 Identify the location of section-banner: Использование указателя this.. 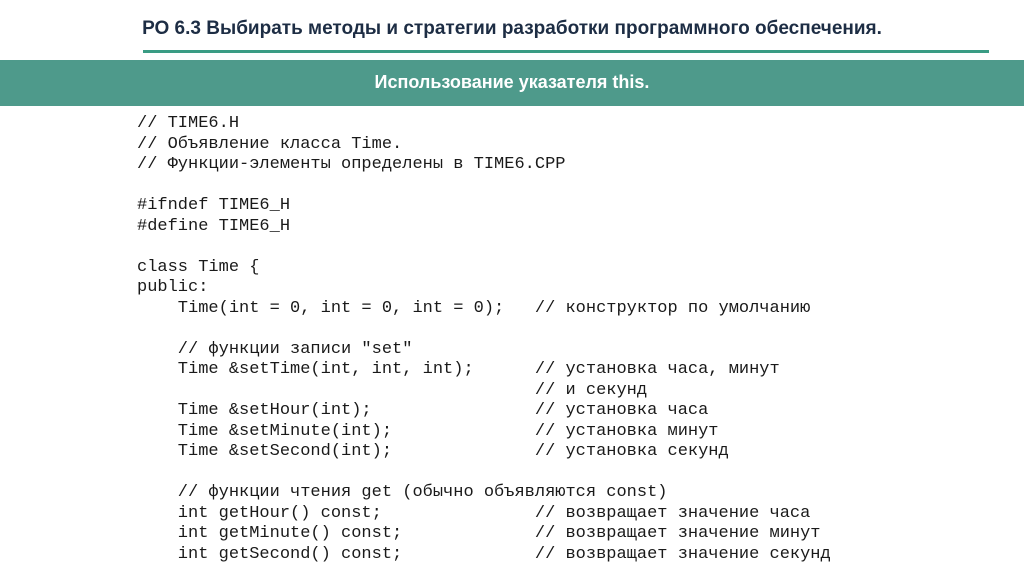
(512, 83).